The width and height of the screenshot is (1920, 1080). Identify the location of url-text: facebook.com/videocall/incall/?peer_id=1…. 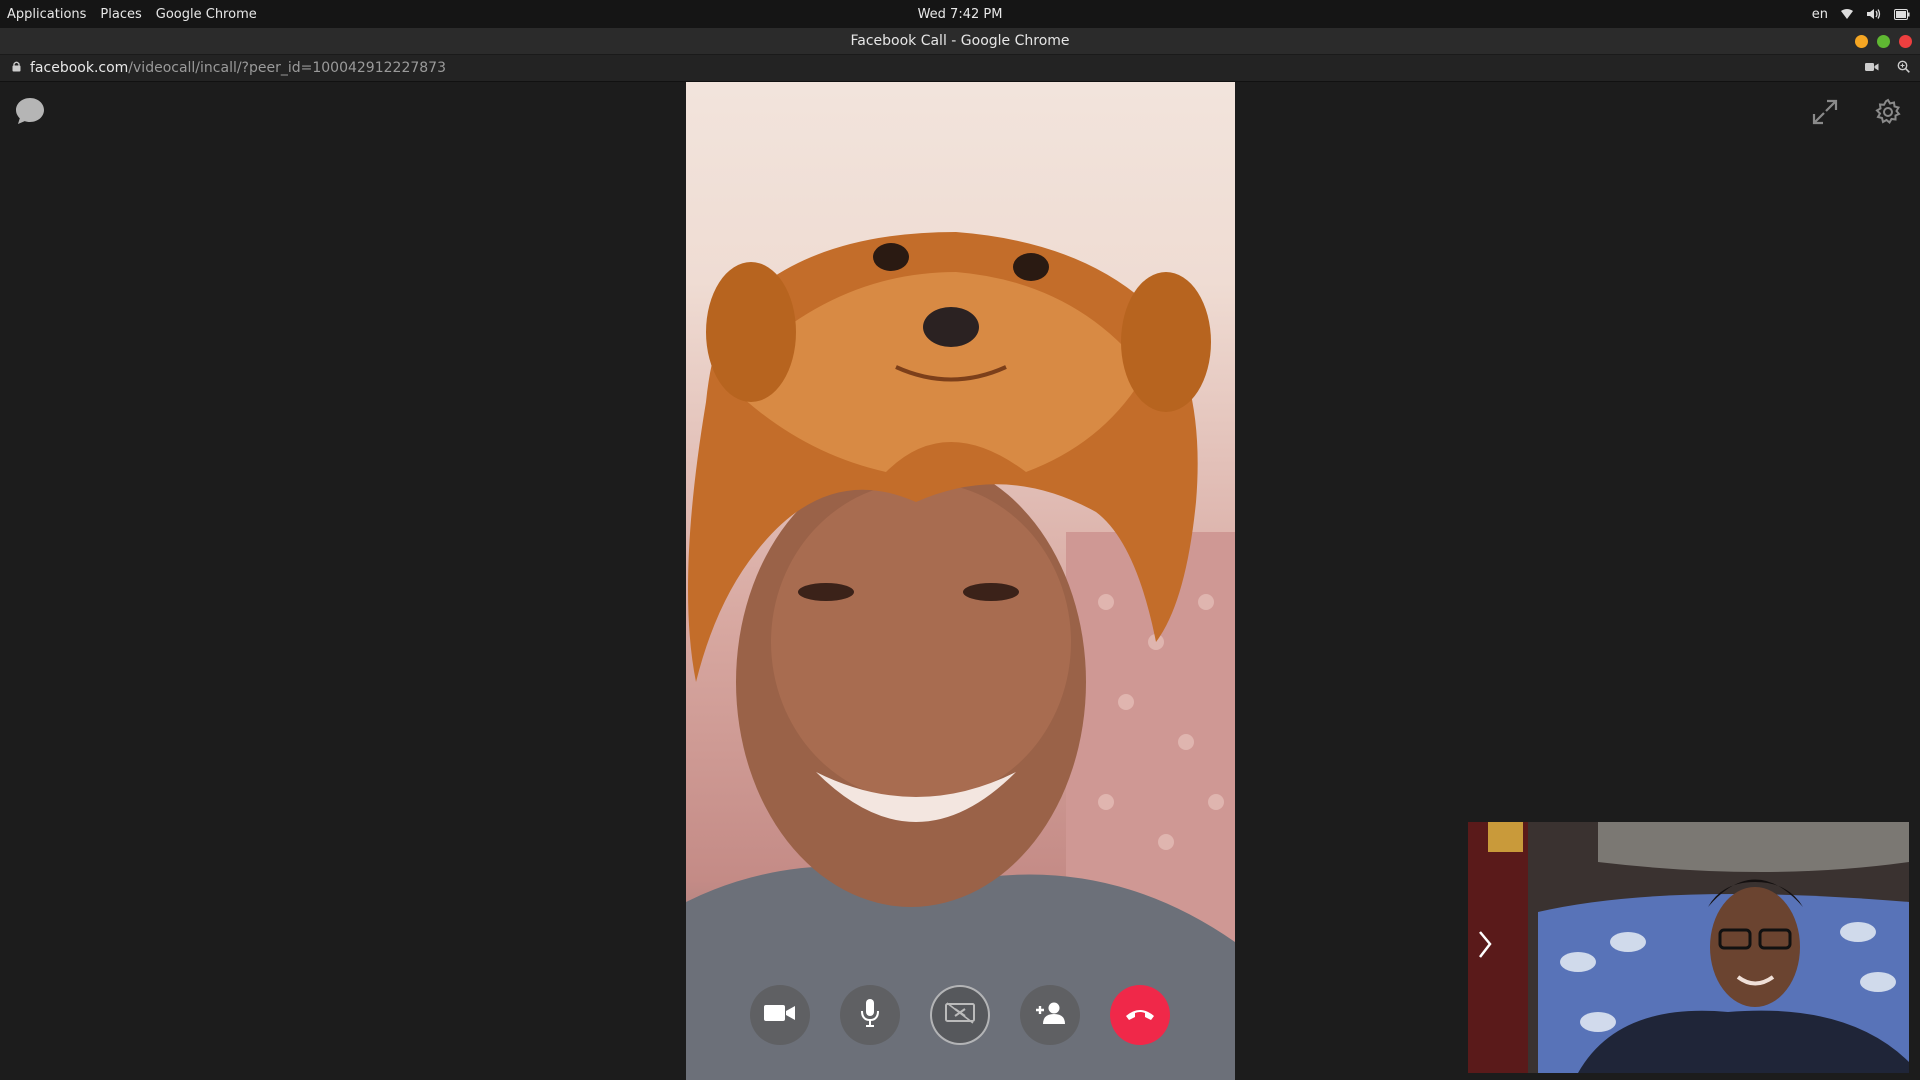
(238, 68).